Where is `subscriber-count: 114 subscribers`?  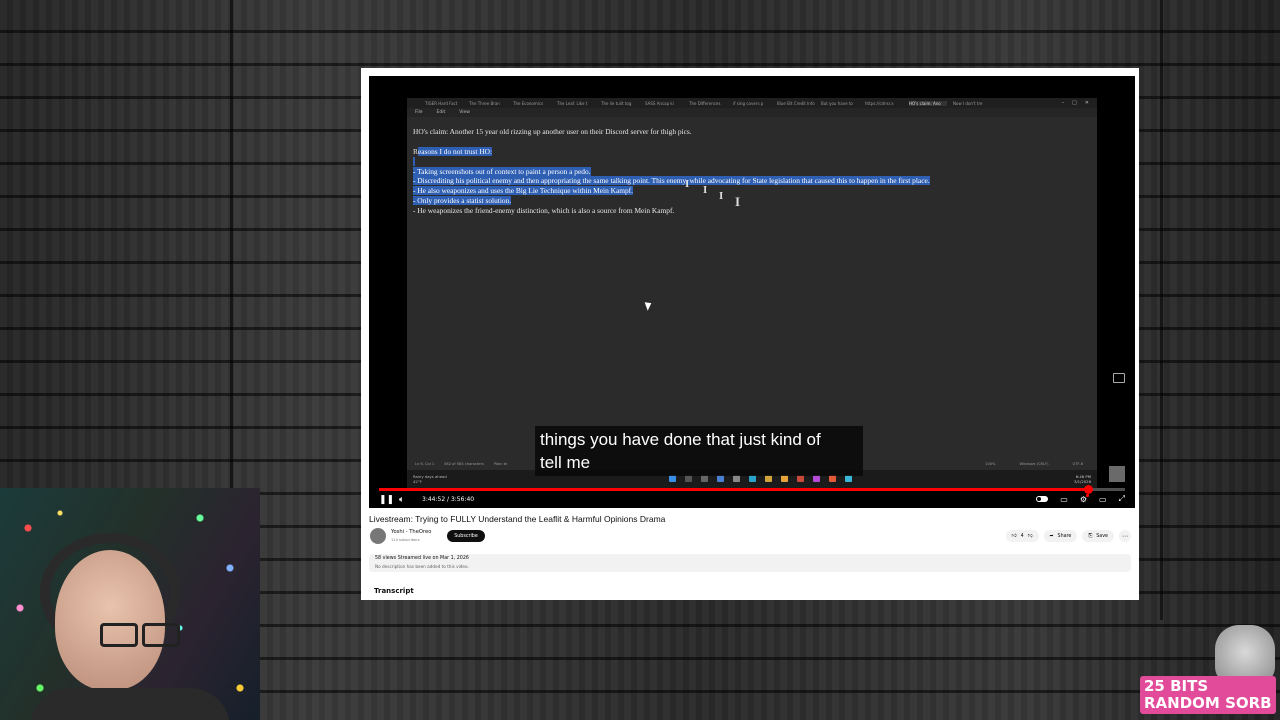 subscriber-count: 114 subscribers is located at coordinates (405, 540).